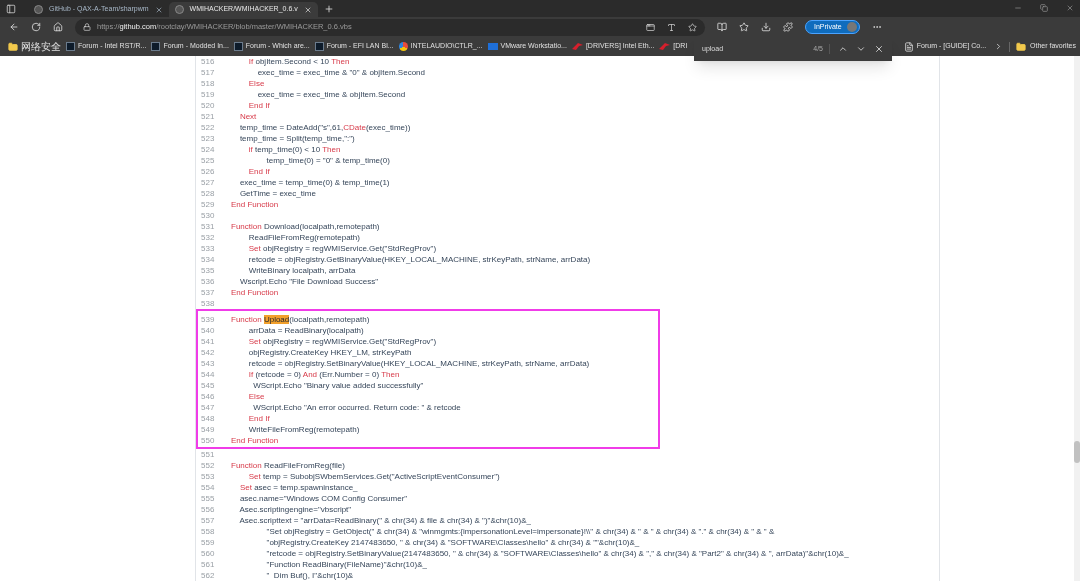 This screenshot has height=581, width=1080. What do you see at coordinates (11, 9) in the screenshot?
I see `tab-actions-icon` at bounding box center [11, 9].